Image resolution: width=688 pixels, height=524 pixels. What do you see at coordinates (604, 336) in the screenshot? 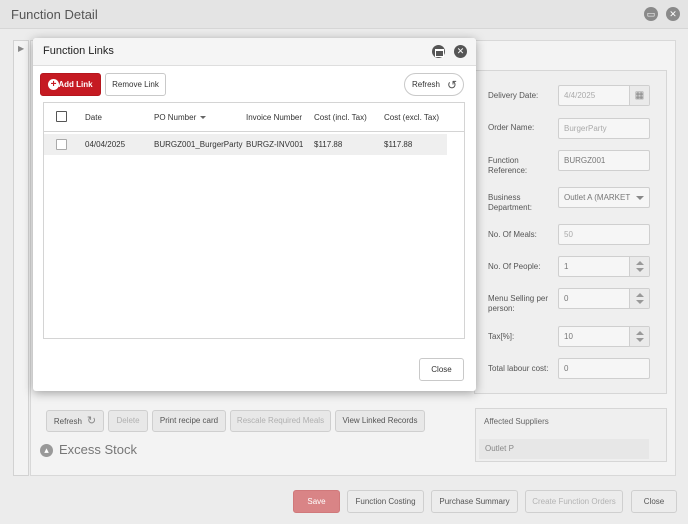
I see `tax-stepper: 10` at bounding box center [604, 336].